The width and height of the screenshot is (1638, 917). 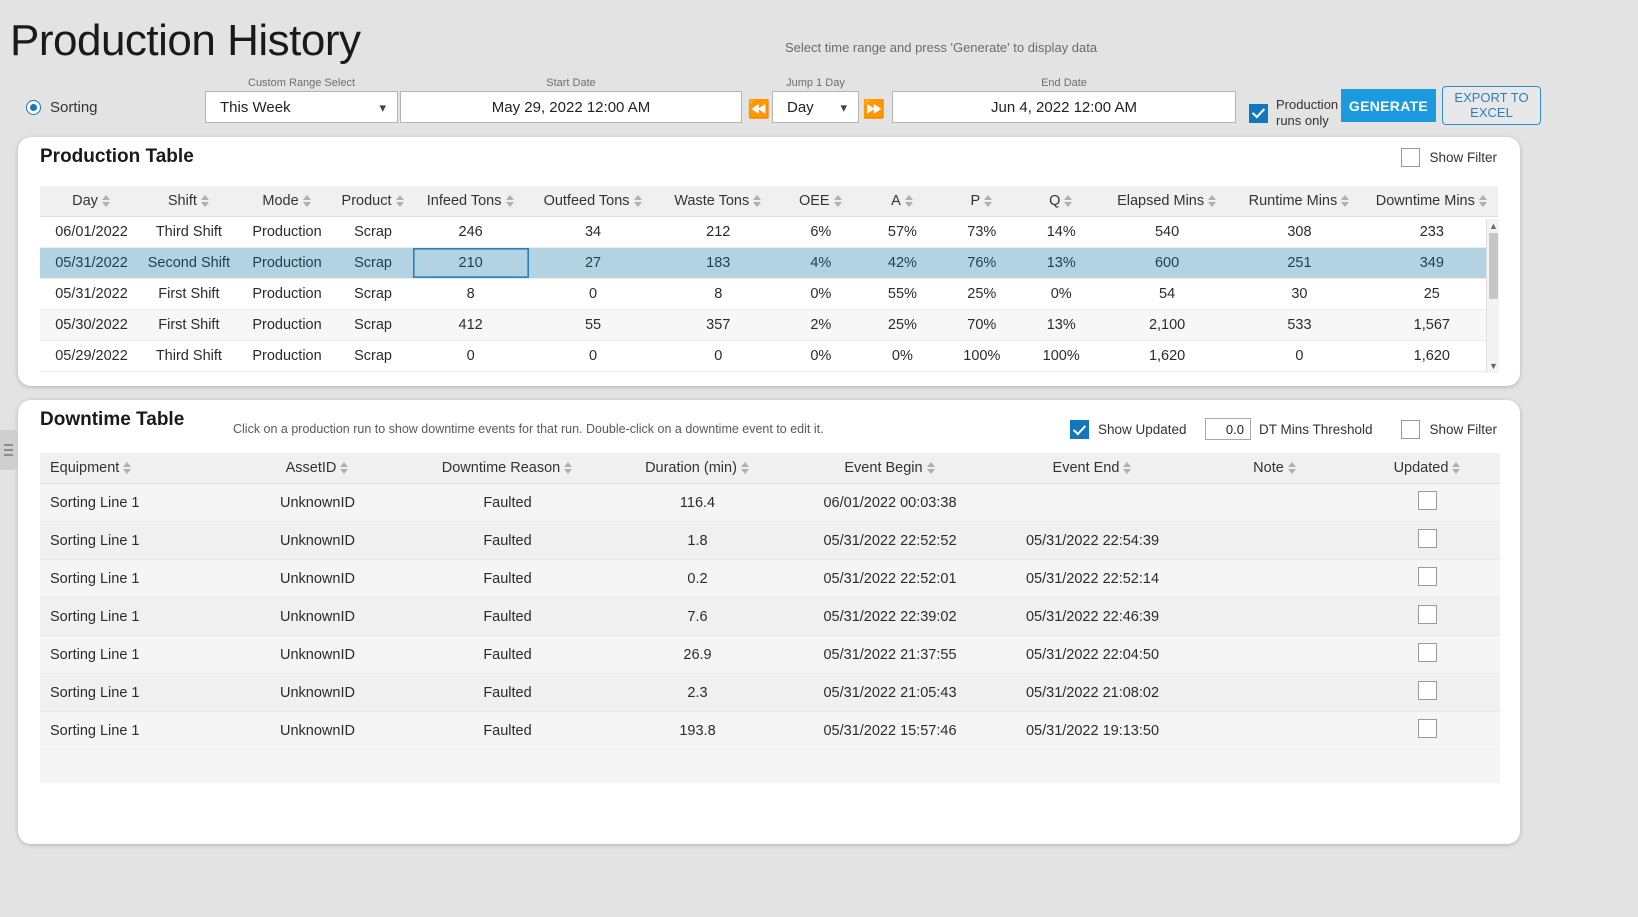 I want to click on jump-unit-select: Day ▾, so click(x=815, y=107).